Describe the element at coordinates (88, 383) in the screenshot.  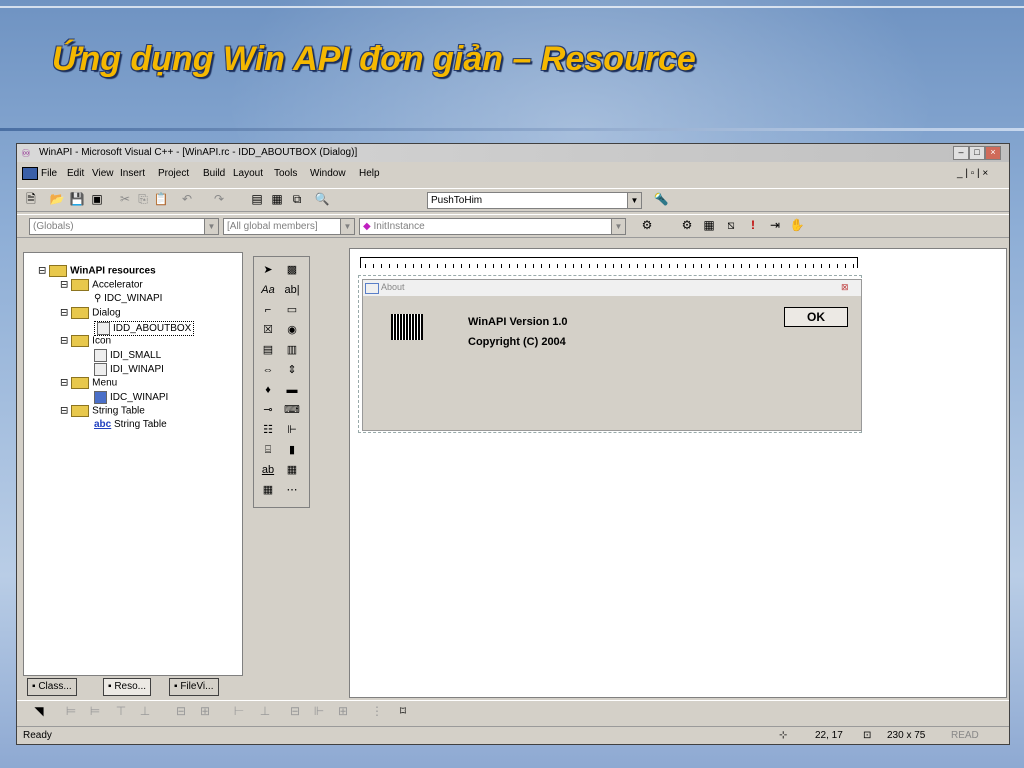
I see `tree-item-menu: ⊟ Menu` at that location.